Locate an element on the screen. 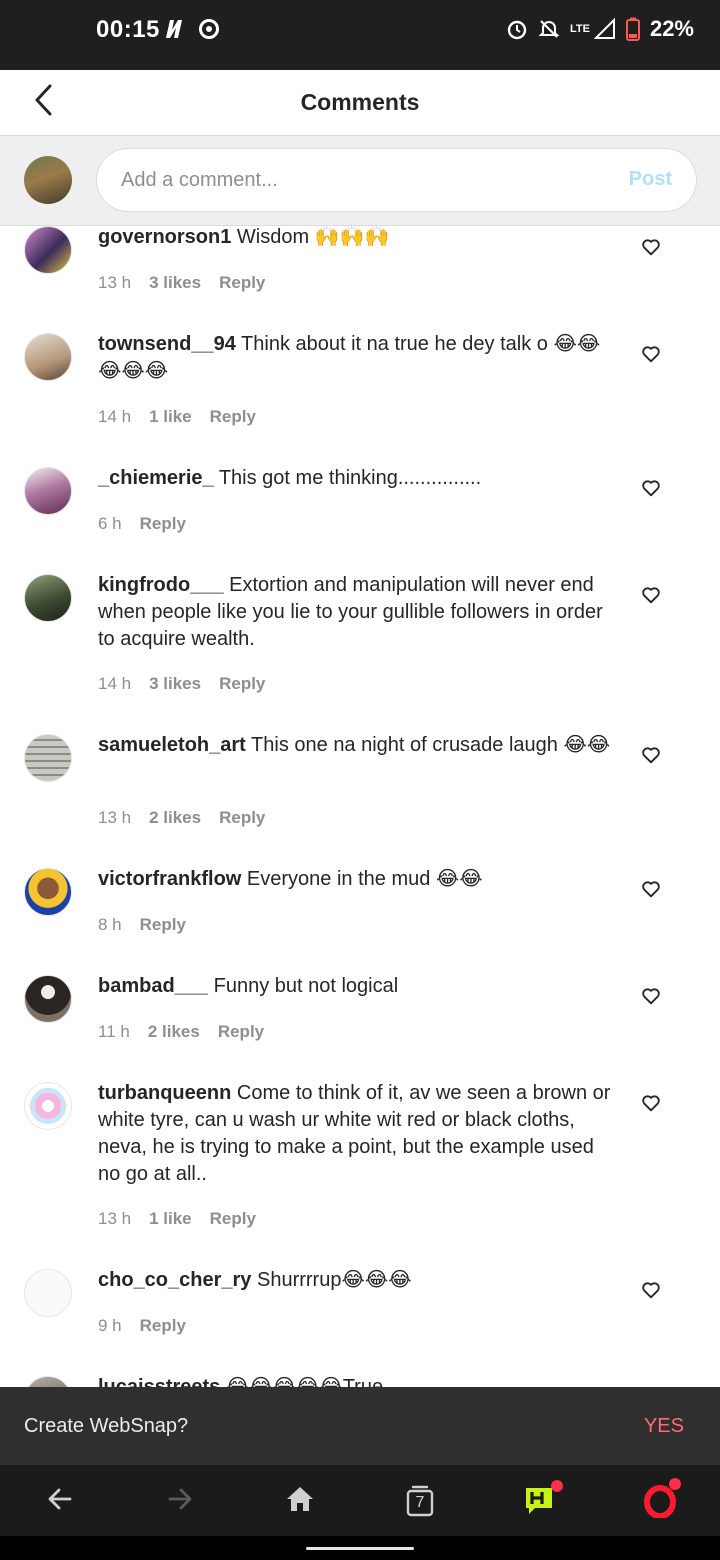  status-bar: 00:15 LTE 22% is located at coordinates (360, 35).